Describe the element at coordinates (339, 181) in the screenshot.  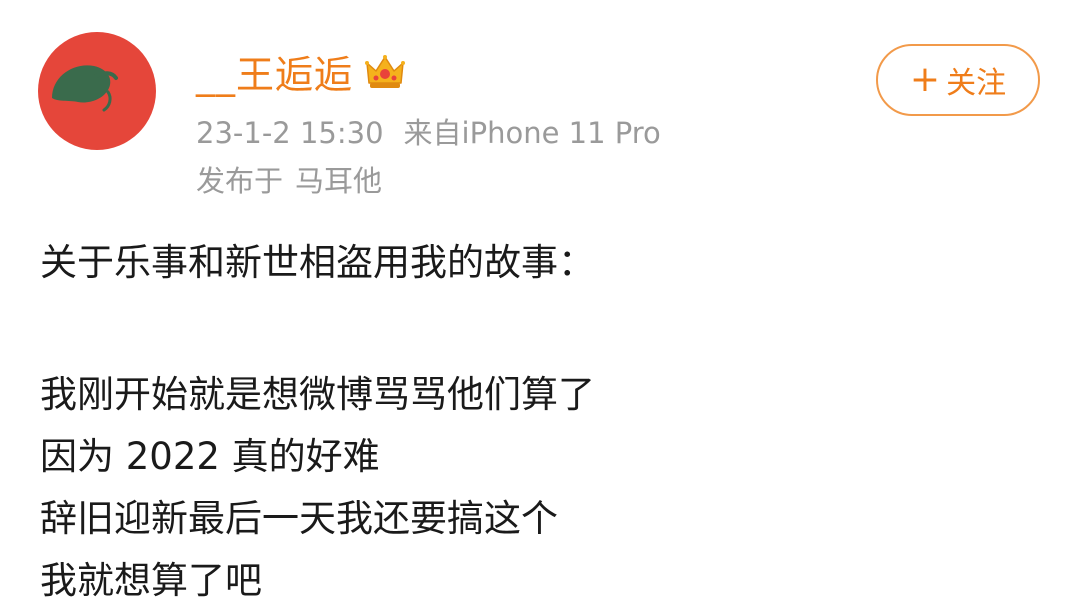
I see `location-name: 马耳他` at that location.